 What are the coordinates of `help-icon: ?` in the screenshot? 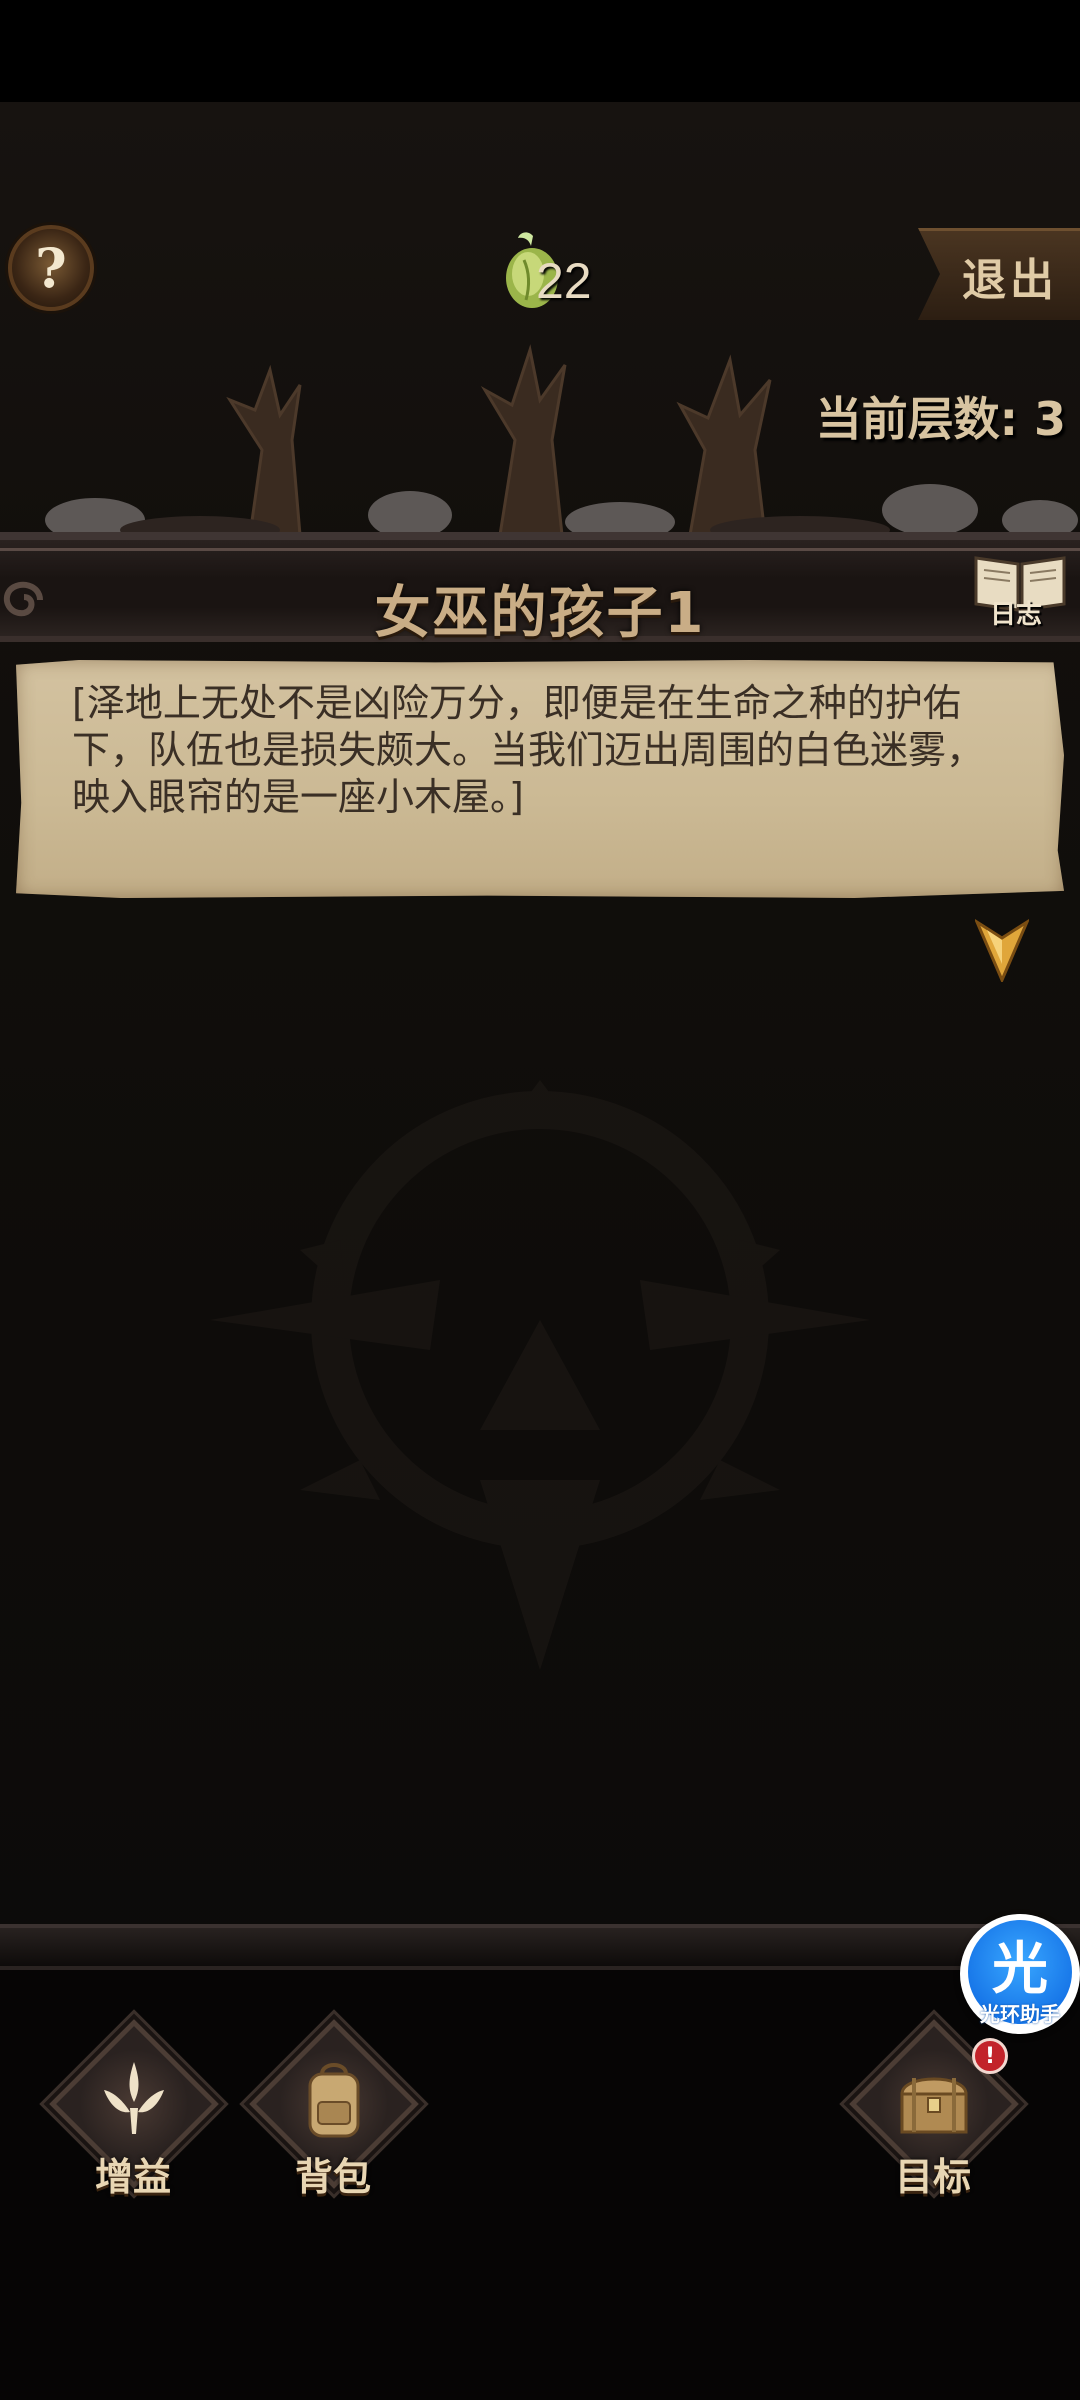 It's located at (51, 268).